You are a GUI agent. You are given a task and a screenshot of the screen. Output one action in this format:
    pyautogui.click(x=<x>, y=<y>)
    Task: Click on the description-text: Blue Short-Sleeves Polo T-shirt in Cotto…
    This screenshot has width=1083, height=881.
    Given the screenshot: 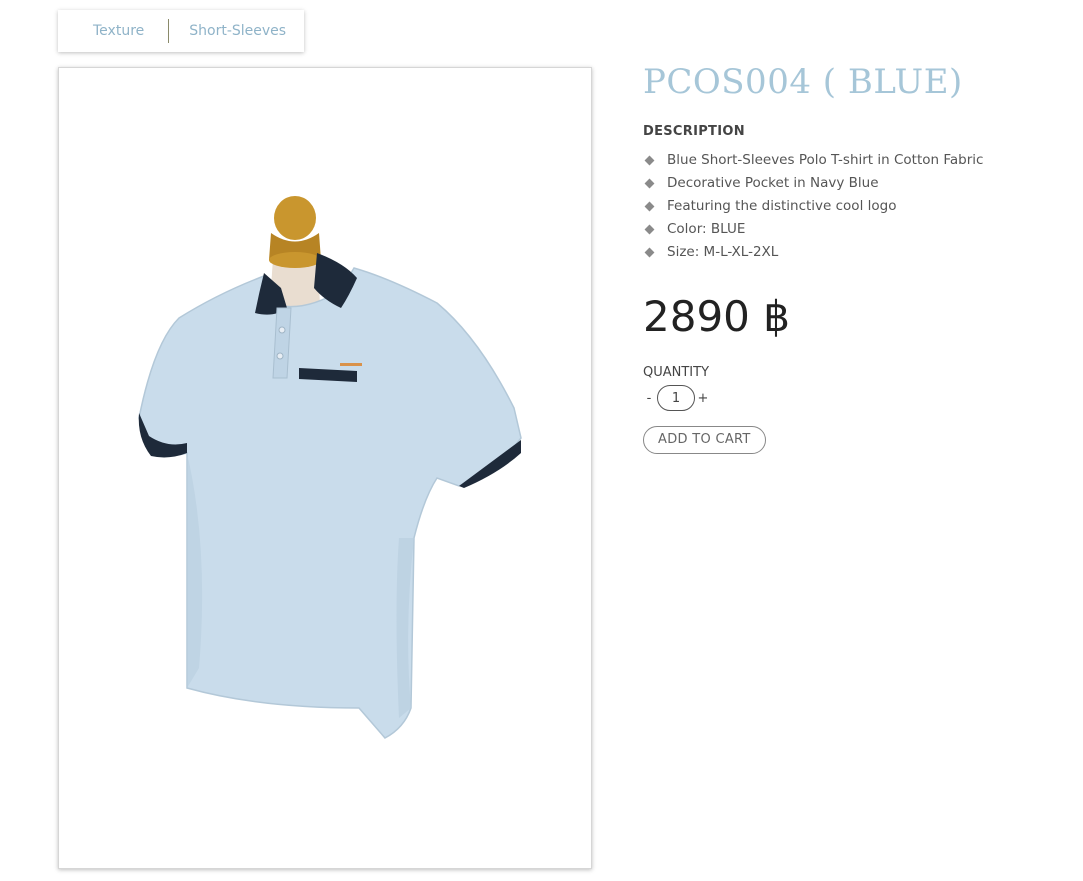 What is the action you would take?
    pyautogui.click(x=825, y=160)
    